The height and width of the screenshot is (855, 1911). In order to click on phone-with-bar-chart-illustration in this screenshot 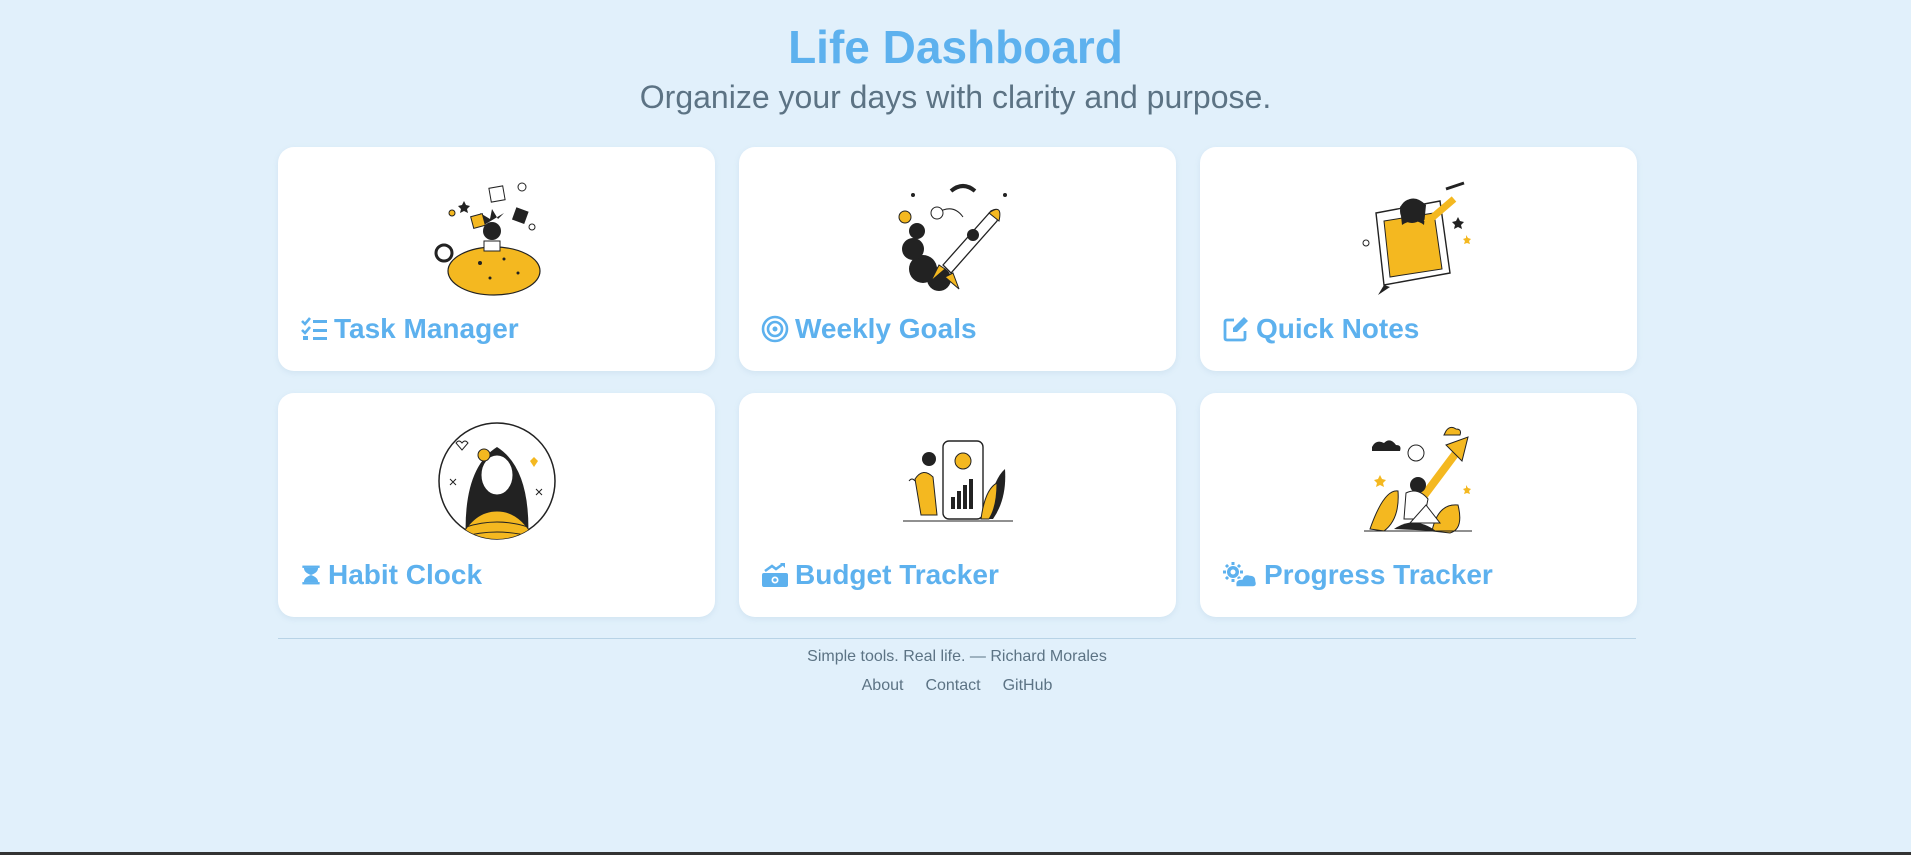, I will do `click(957, 481)`.